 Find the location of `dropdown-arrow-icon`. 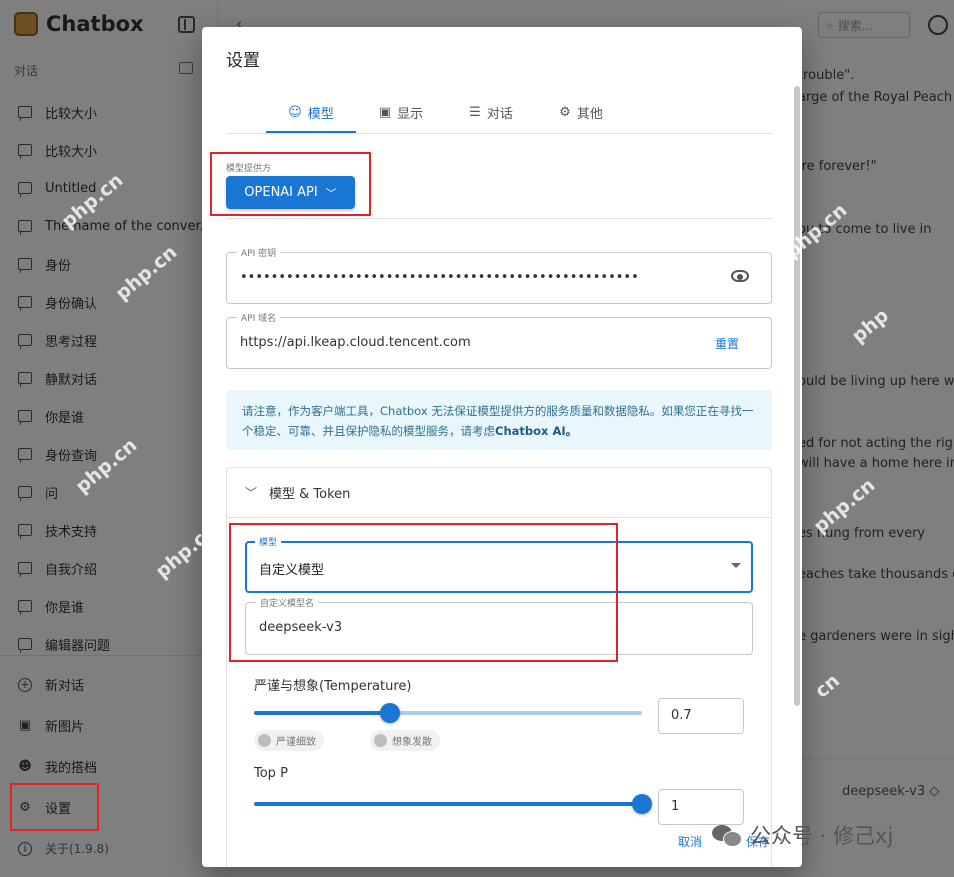

dropdown-arrow-icon is located at coordinates (736, 565).